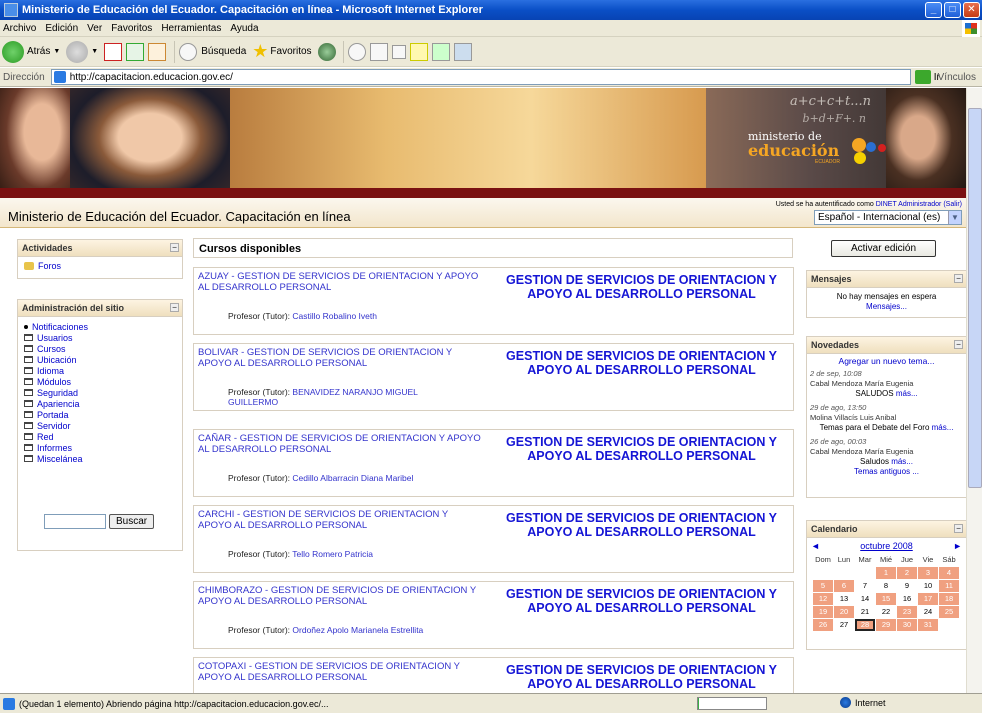 Image resolution: width=982 pixels, height=713 pixels. I want to click on admin-item-servidor: Servidor, so click(100, 425).